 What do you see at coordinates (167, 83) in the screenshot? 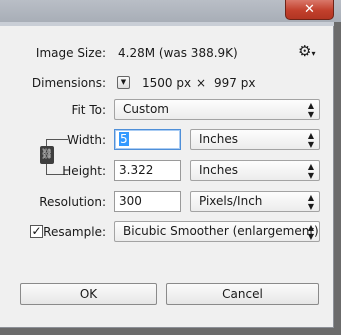
I see `dimensions-width: 1500 px` at bounding box center [167, 83].